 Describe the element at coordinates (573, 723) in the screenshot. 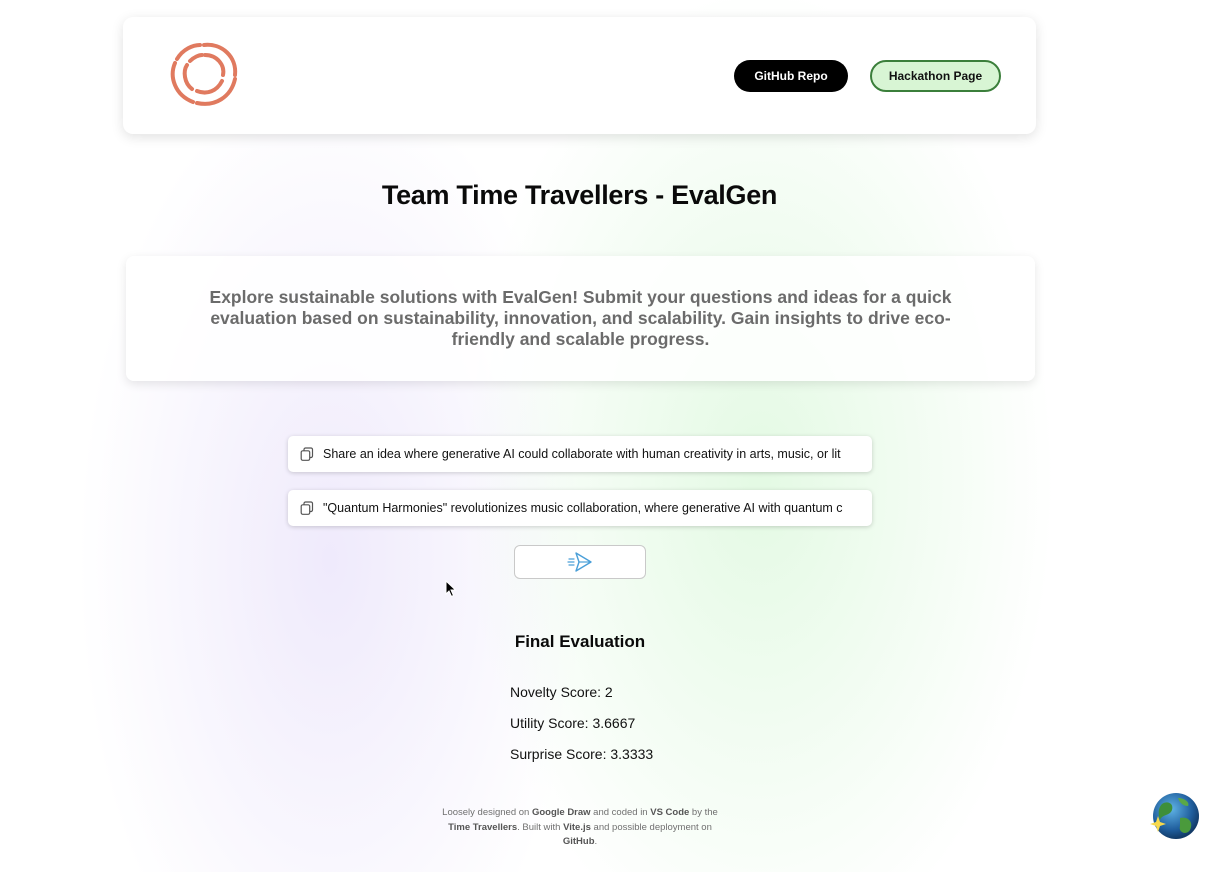

I see `utility-score: Utility Score: 3.6667` at that location.